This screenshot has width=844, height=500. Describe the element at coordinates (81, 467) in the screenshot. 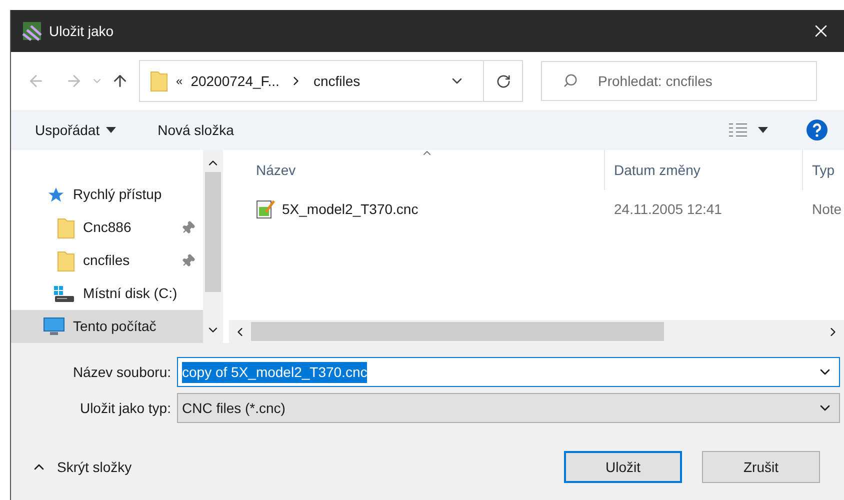

I see `hide-folders-button: Skrýt složky` at that location.